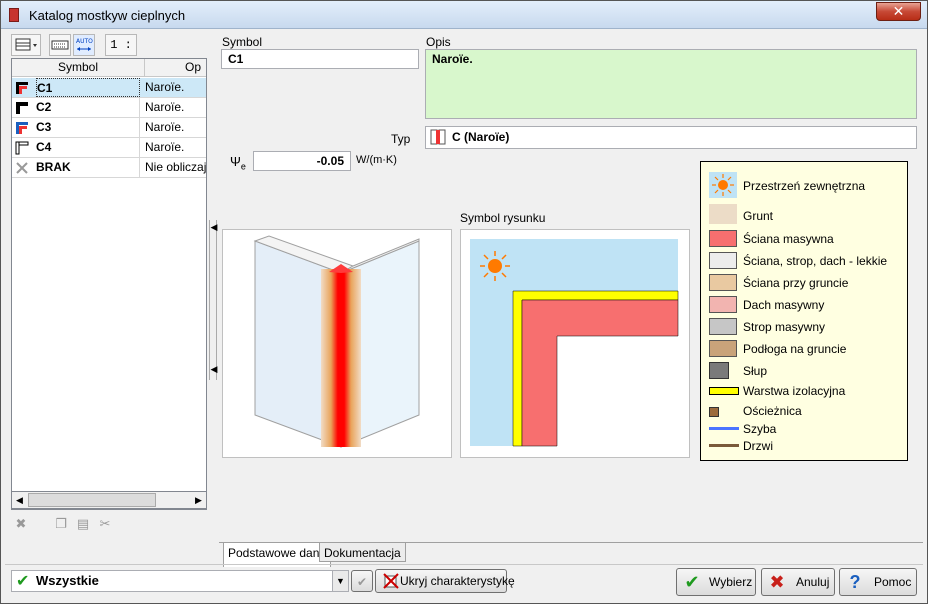 The image size is (928, 604). I want to click on opis-field: Naroïe., so click(671, 84).